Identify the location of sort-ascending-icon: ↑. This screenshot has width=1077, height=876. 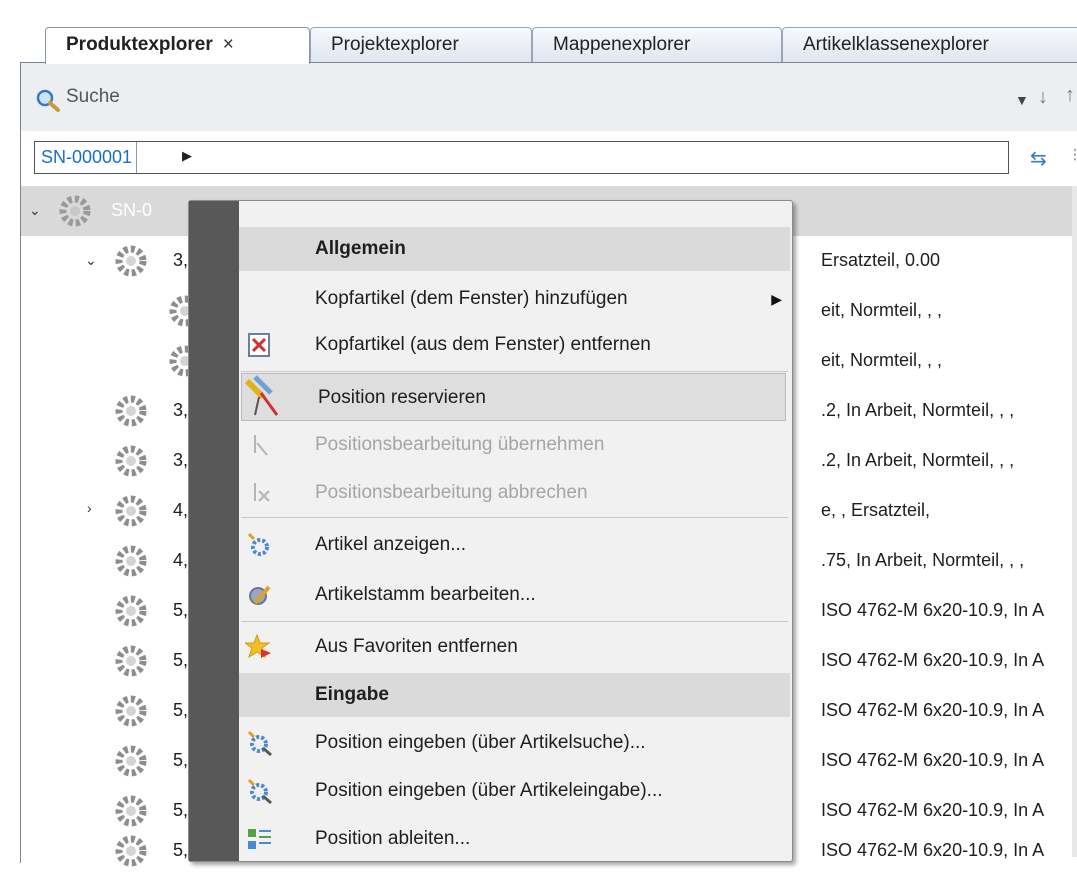
(1070, 95).